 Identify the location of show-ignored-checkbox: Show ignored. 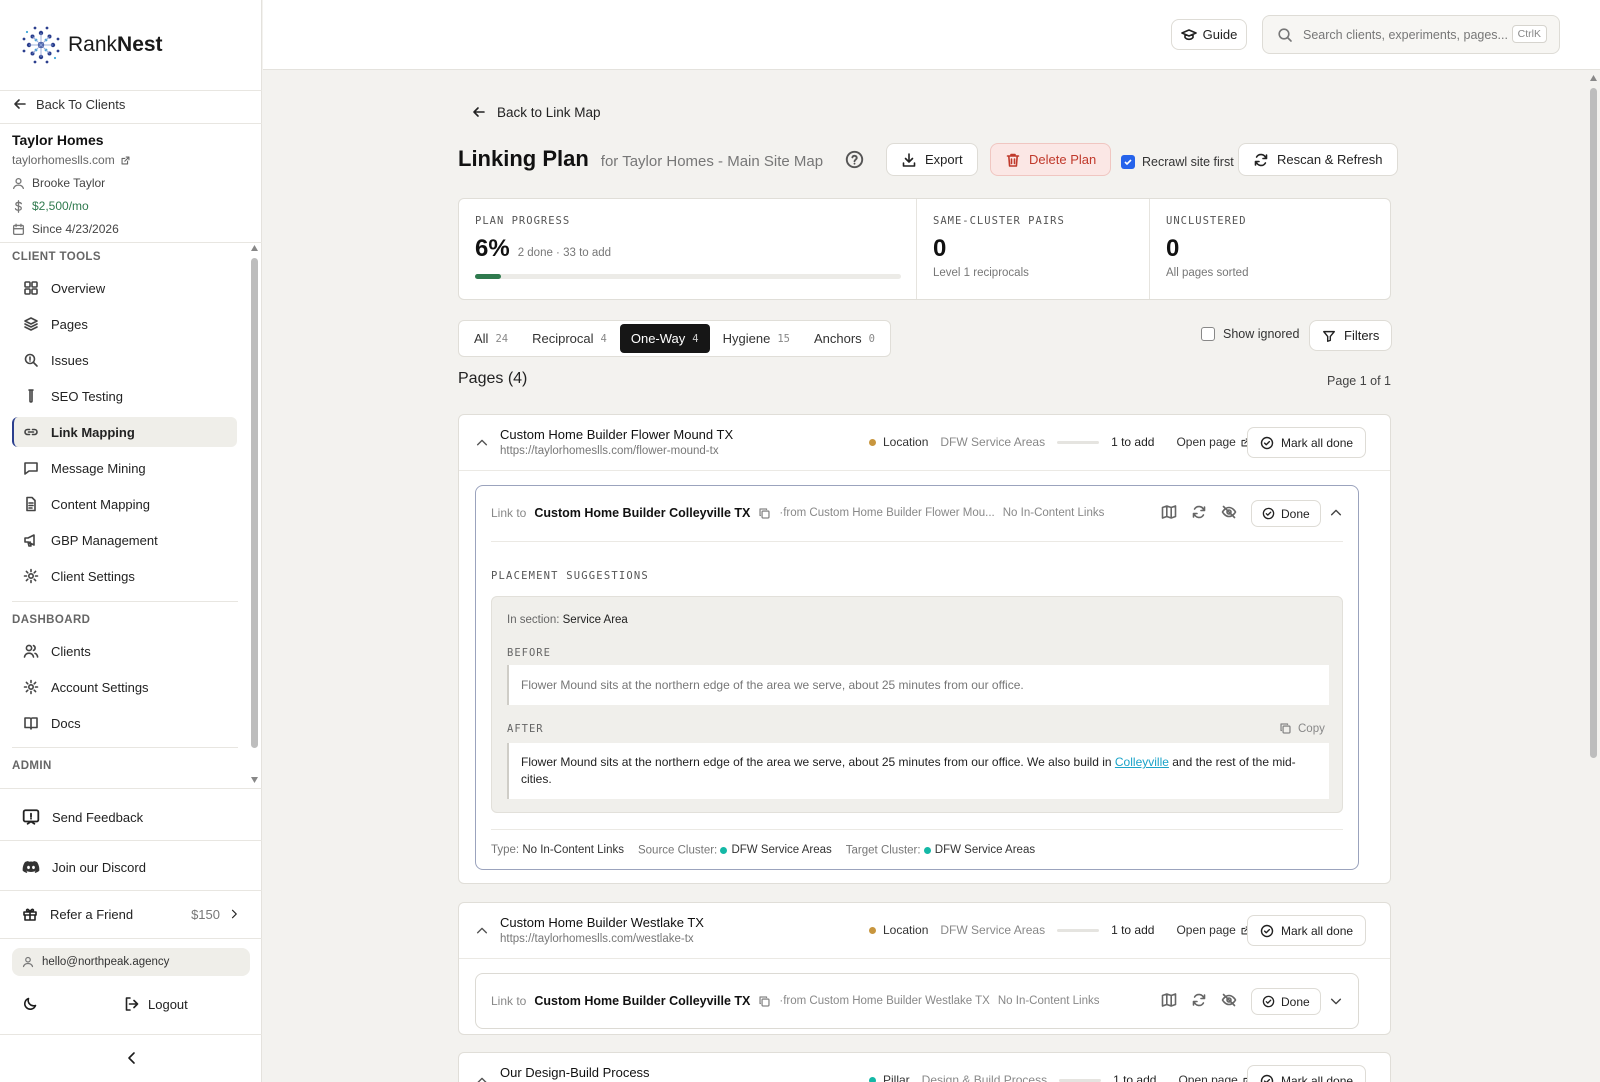
(1250, 334).